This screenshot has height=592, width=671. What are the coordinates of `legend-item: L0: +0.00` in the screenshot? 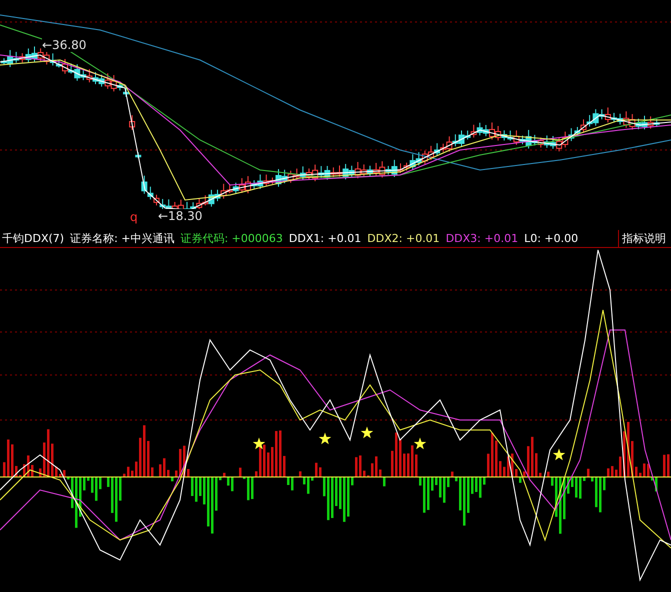 It's located at (551, 238).